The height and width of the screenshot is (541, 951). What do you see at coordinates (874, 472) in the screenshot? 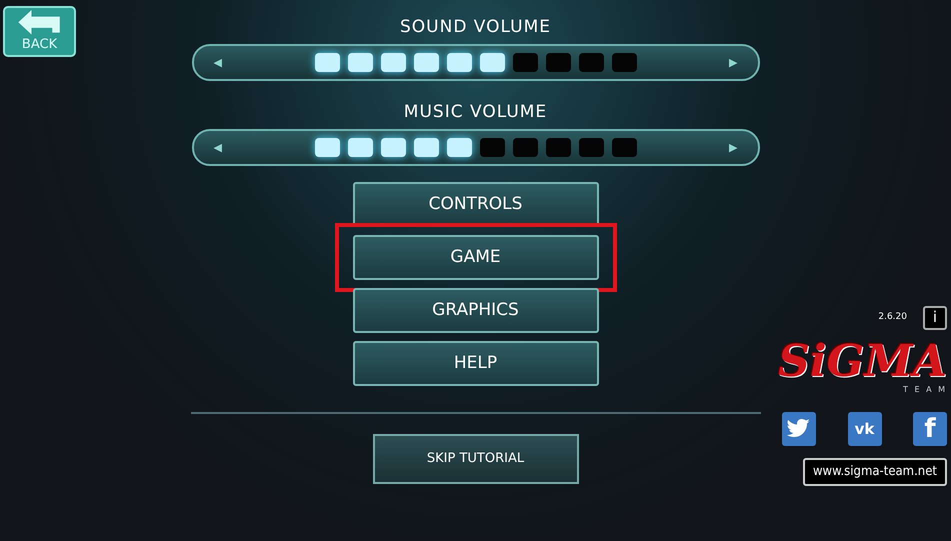
I see `website-link: www.sigma-team.net` at bounding box center [874, 472].